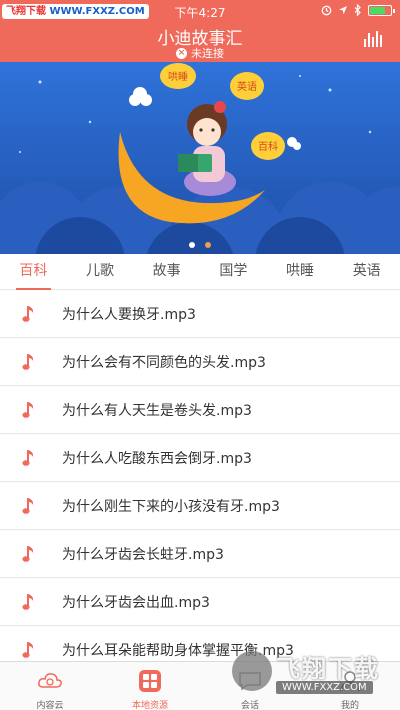  Describe the element at coordinates (33, 272) in the screenshot. I see `tab-baike: 百科` at that location.